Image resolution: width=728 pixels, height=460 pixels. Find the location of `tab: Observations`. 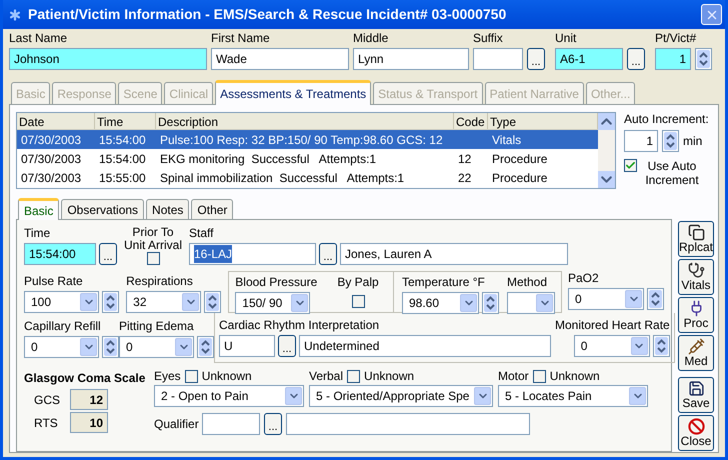

tab: Observations is located at coordinates (102, 209).